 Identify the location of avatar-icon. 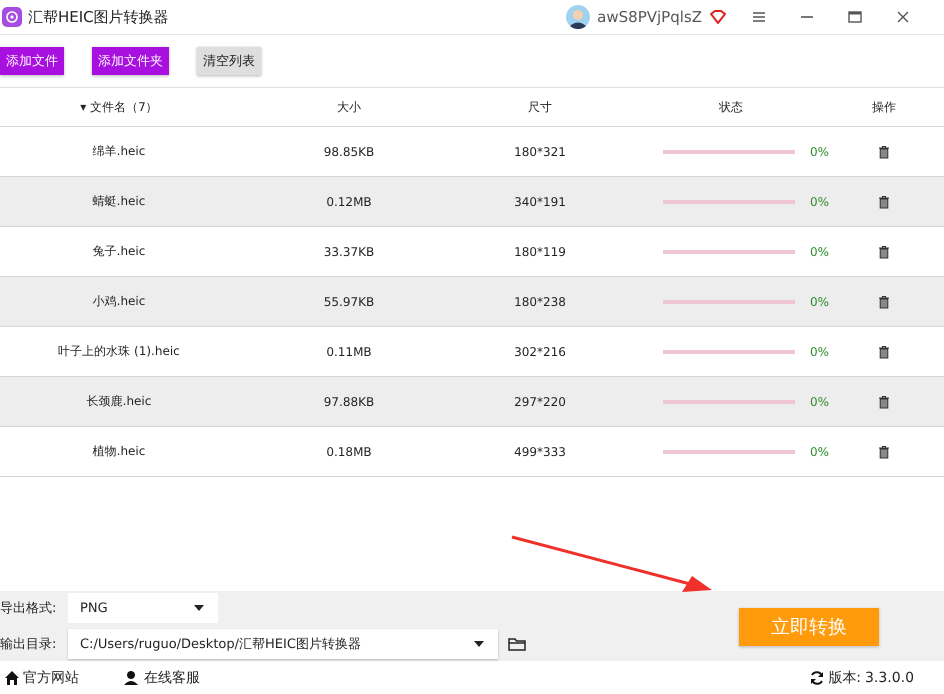
(578, 17).